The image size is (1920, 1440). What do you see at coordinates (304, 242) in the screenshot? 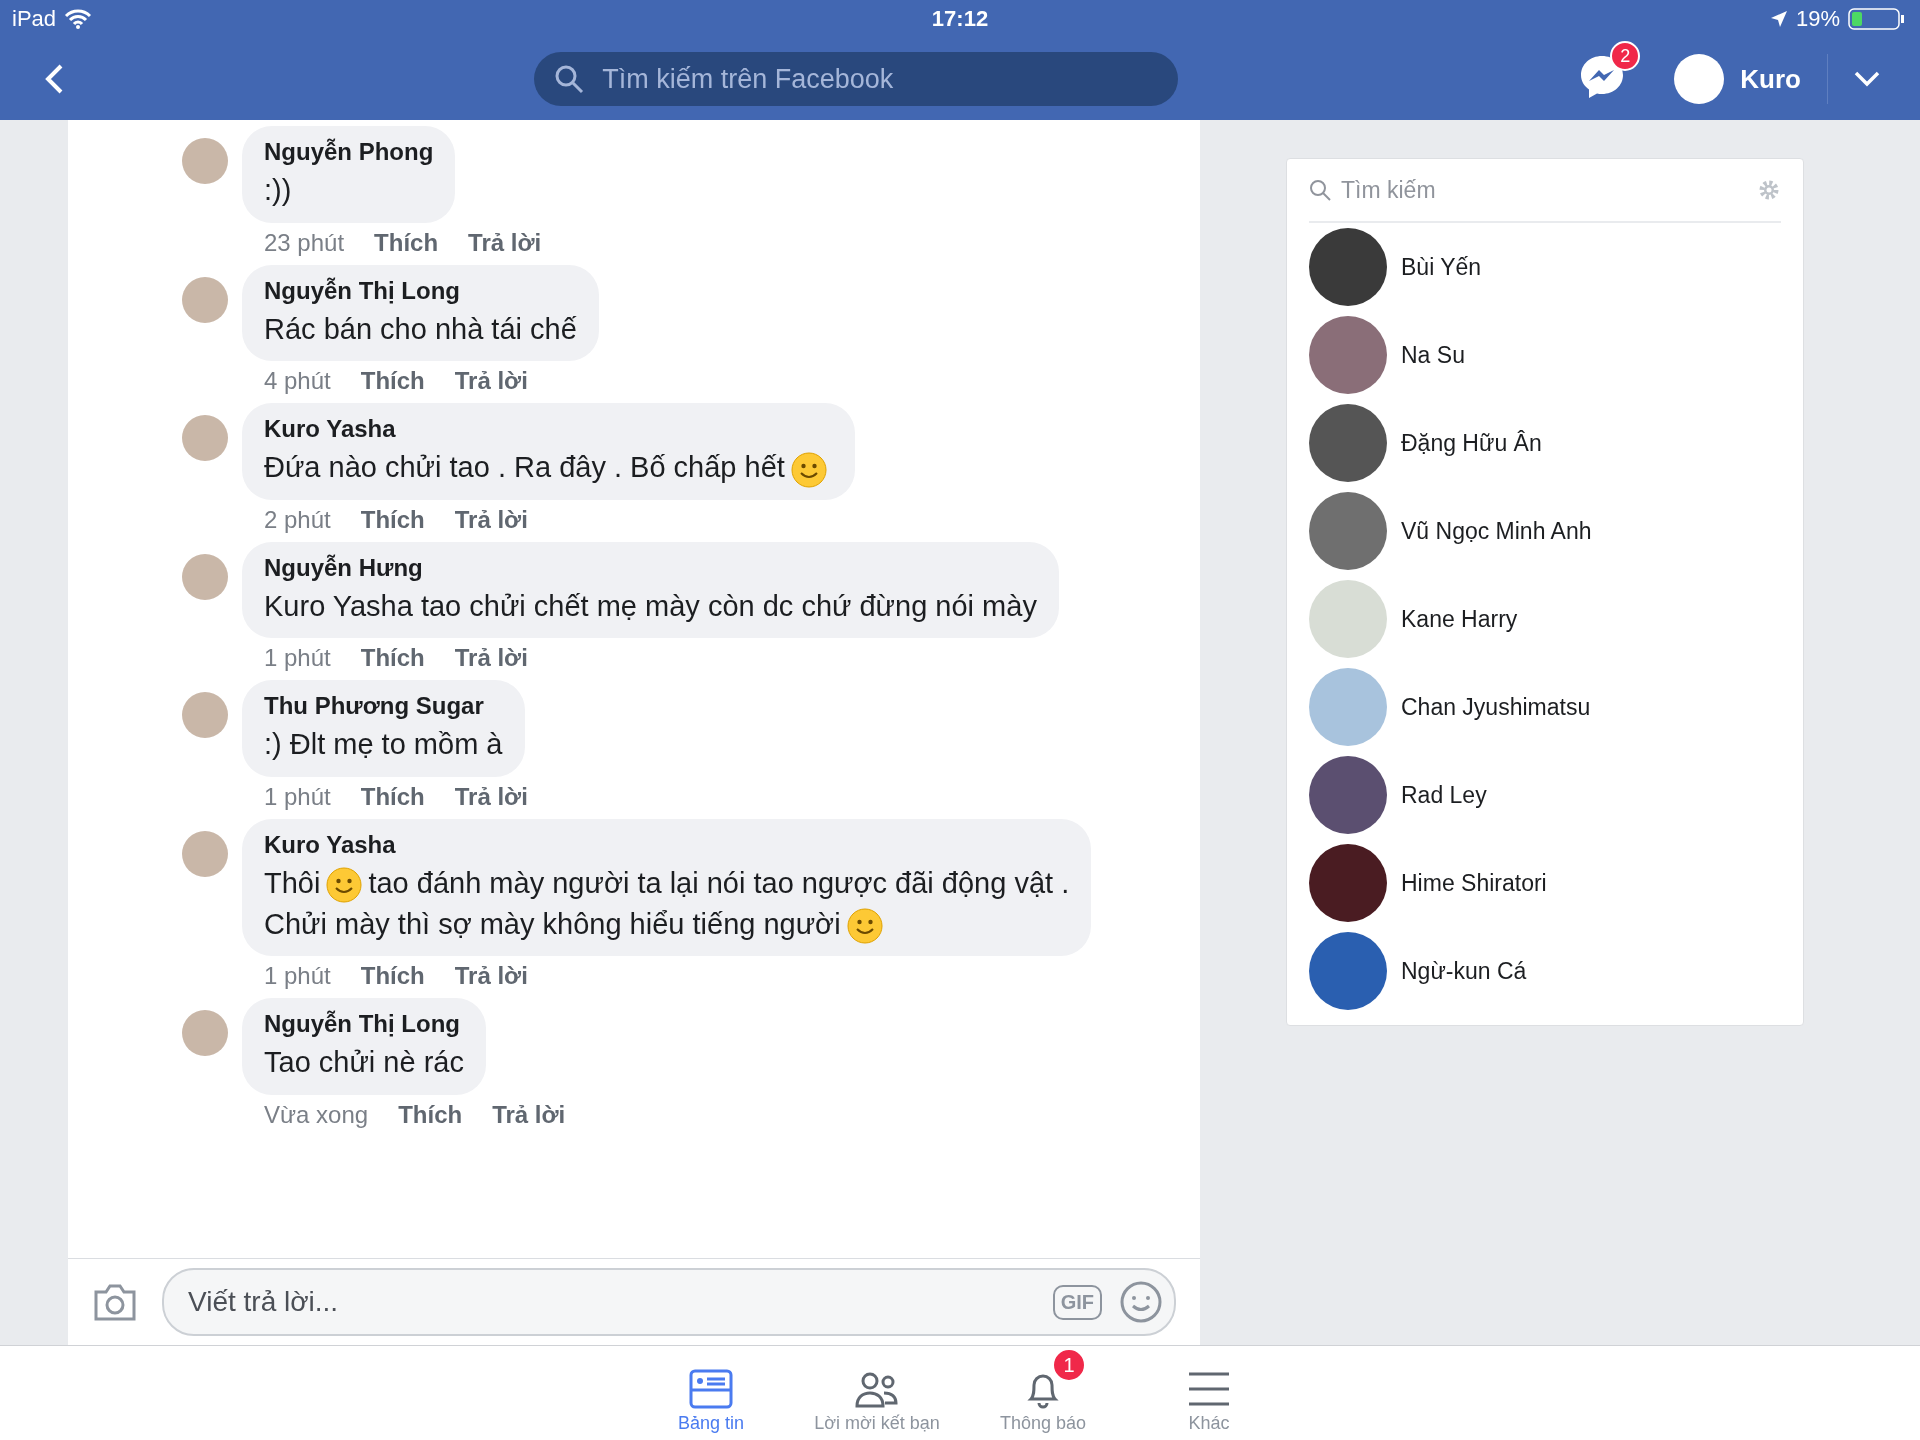
I see `comment-time: 23 phút` at bounding box center [304, 242].